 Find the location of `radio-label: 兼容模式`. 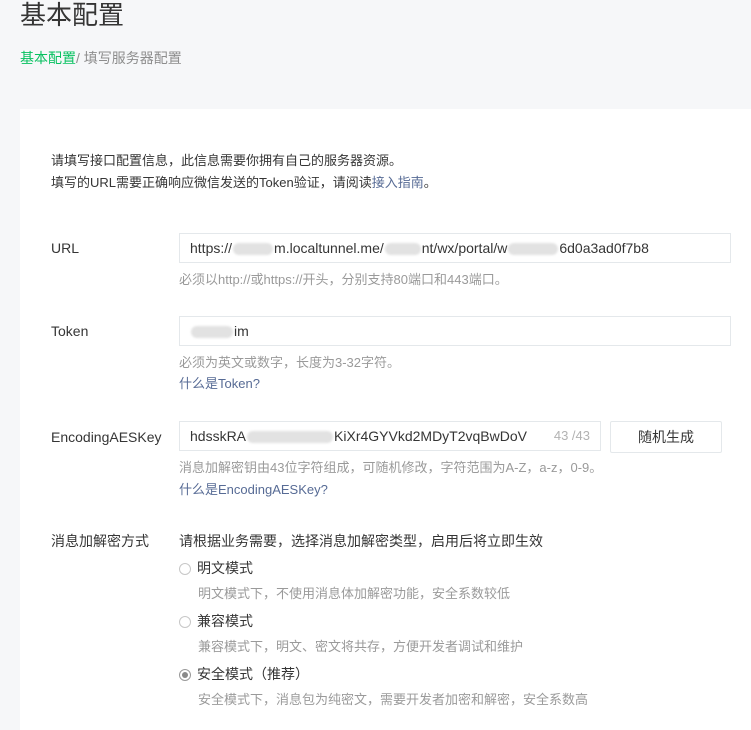

radio-label: 兼容模式 is located at coordinates (225, 621).